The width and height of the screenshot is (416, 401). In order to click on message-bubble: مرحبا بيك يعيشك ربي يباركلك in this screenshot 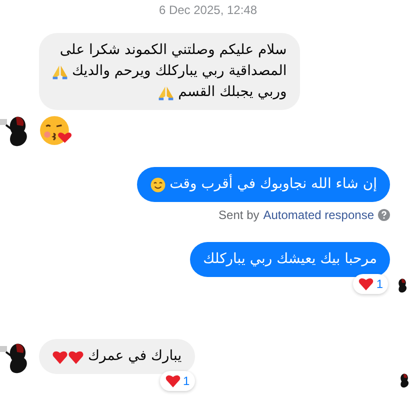, I will do `click(290, 259)`.